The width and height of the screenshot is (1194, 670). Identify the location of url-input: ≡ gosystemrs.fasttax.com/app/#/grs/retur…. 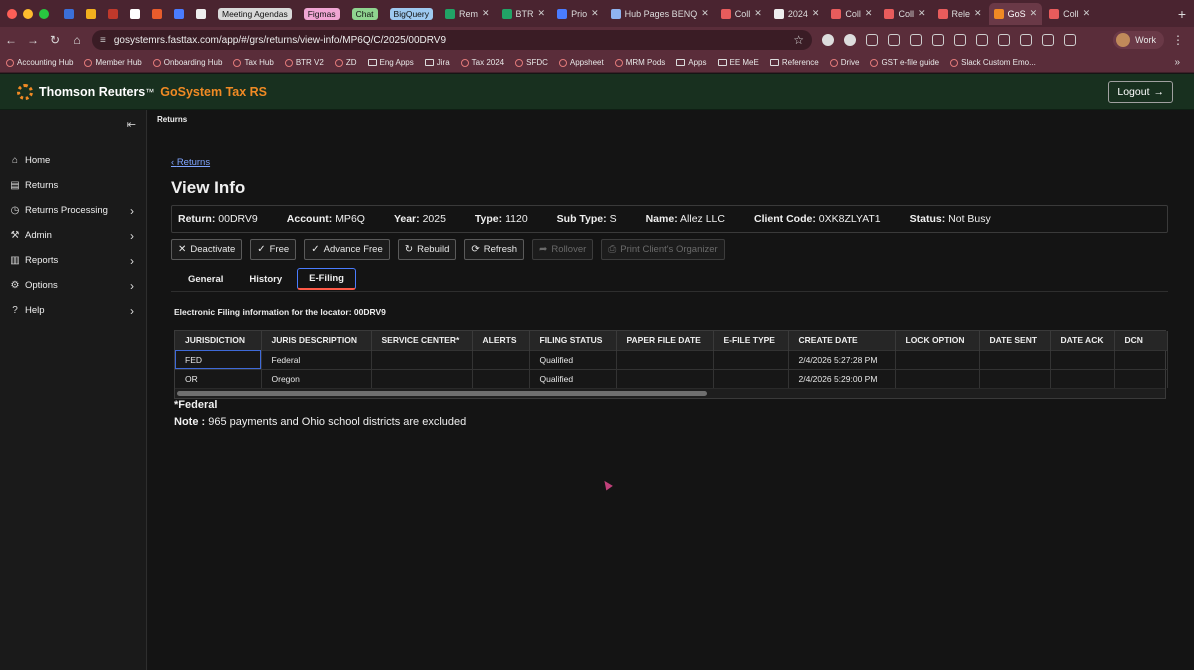
(452, 40).